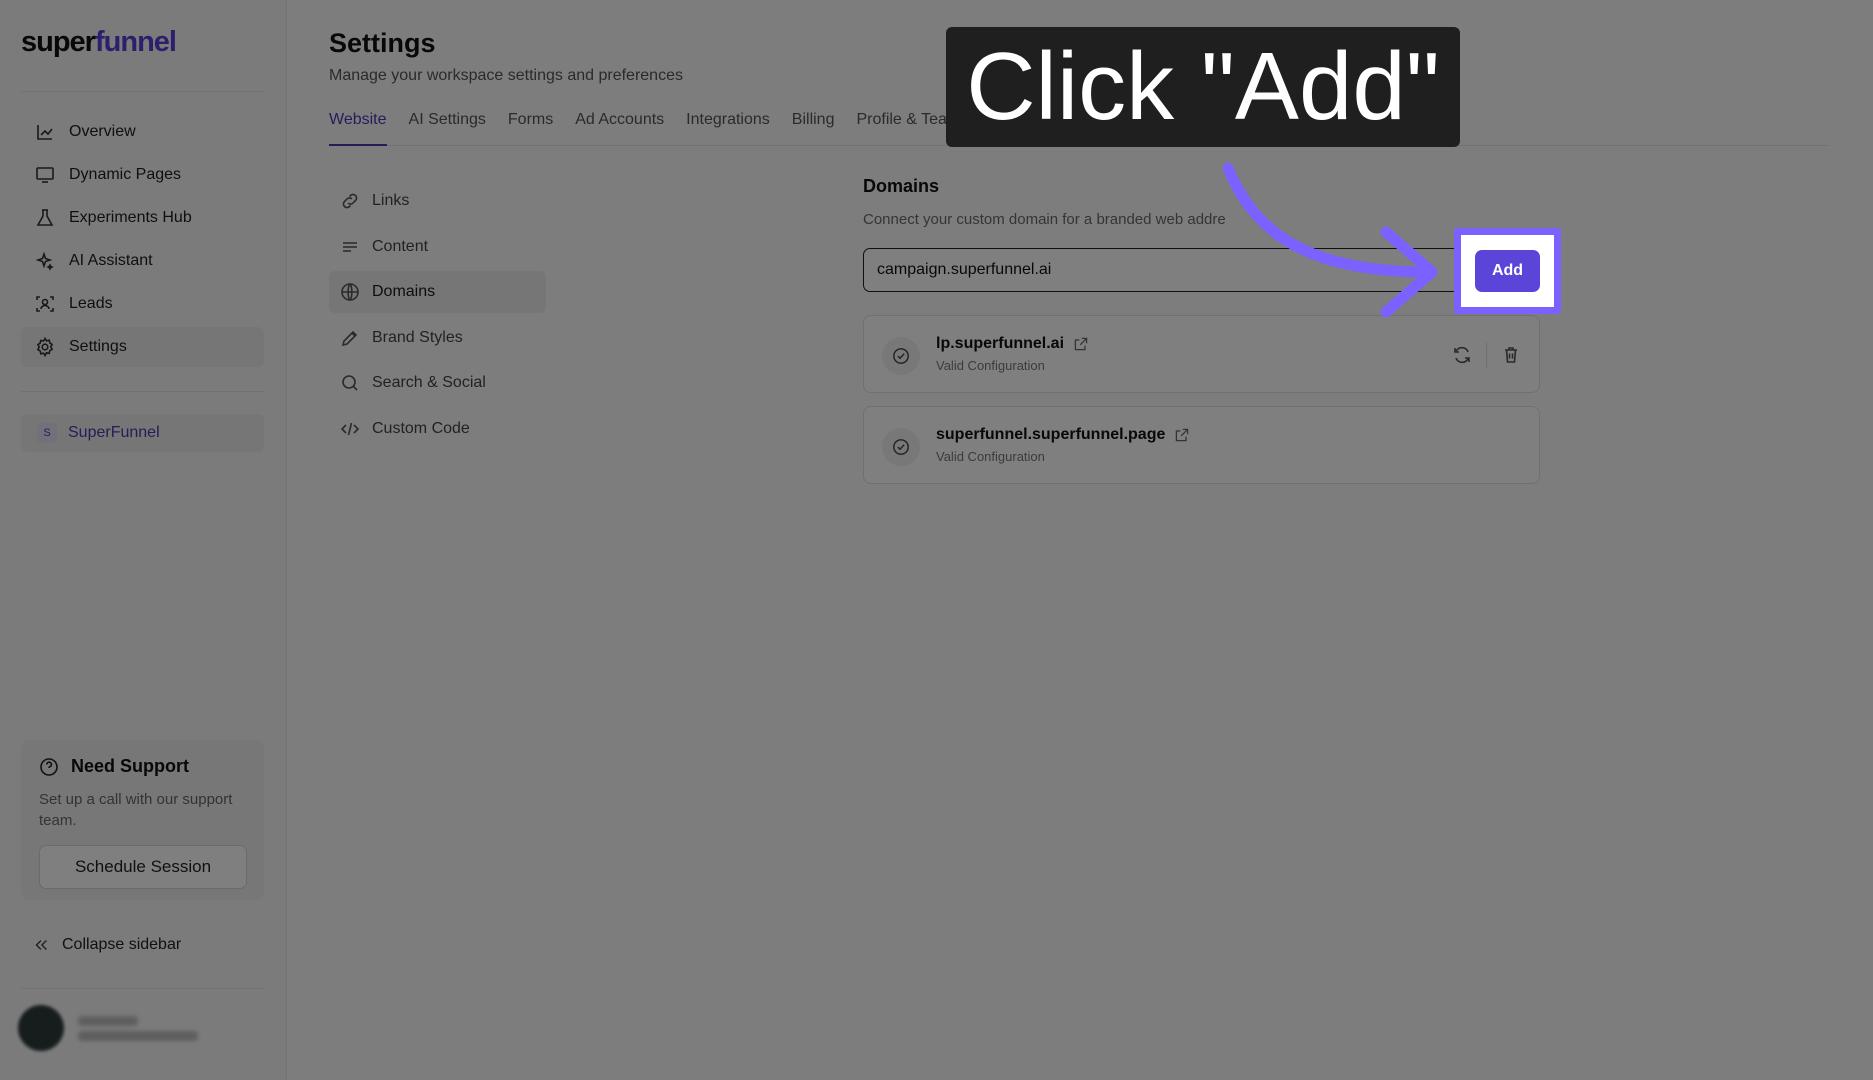 The width and height of the screenshot is (1873, 1080). I want to click on tutorial-callout: Click "Add", so click(1203, 87).